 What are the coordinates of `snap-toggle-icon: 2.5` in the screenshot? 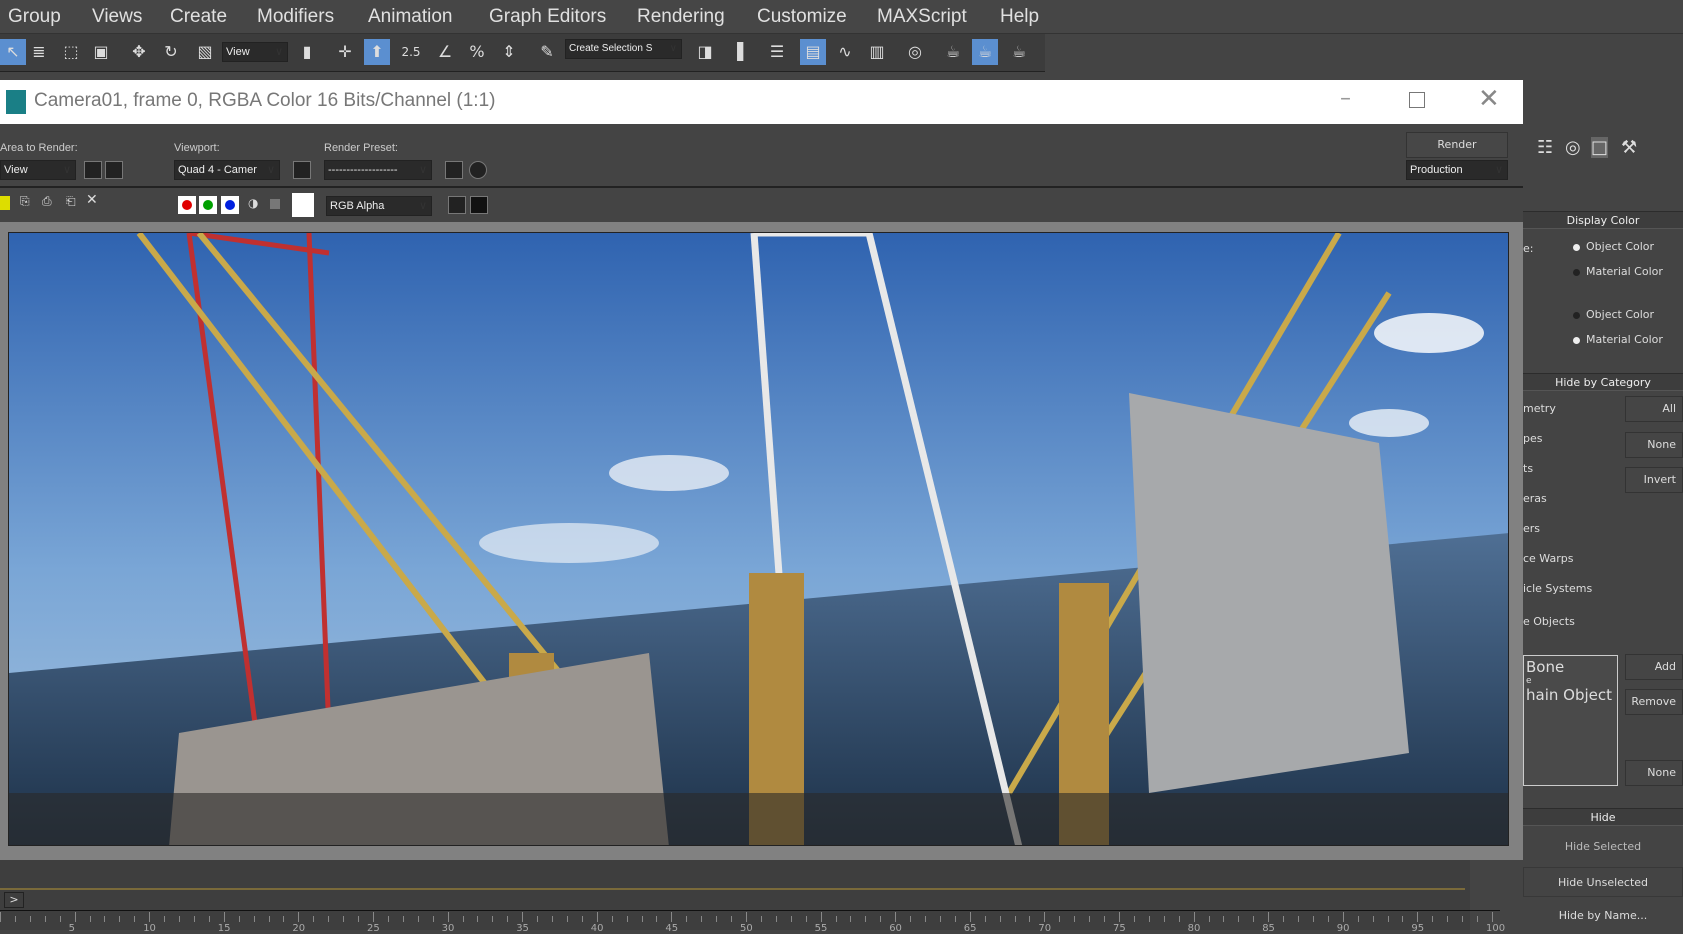 It's located at (411, 52).